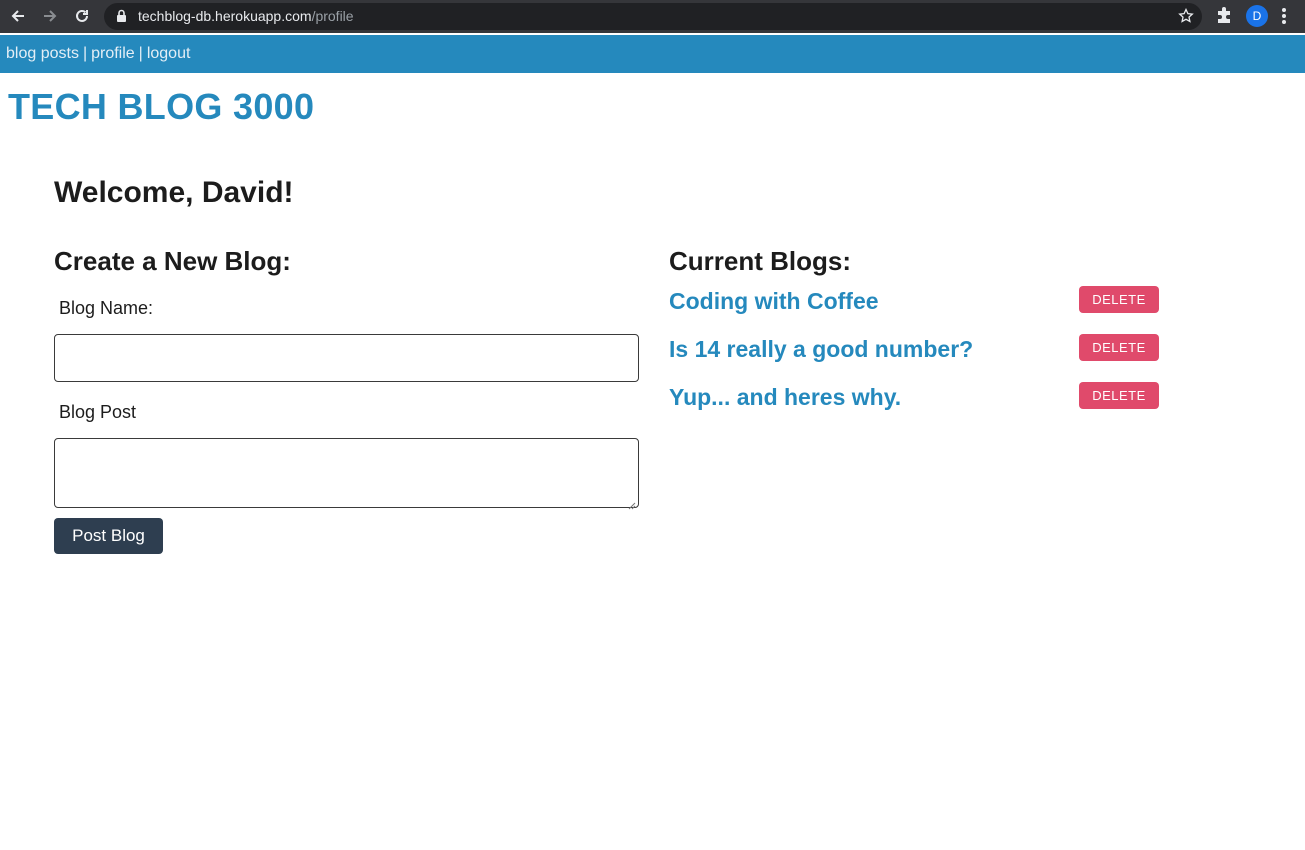 This screenshot has width=1305, height=850. I want to click on blog-name-input, so click(346, 358).